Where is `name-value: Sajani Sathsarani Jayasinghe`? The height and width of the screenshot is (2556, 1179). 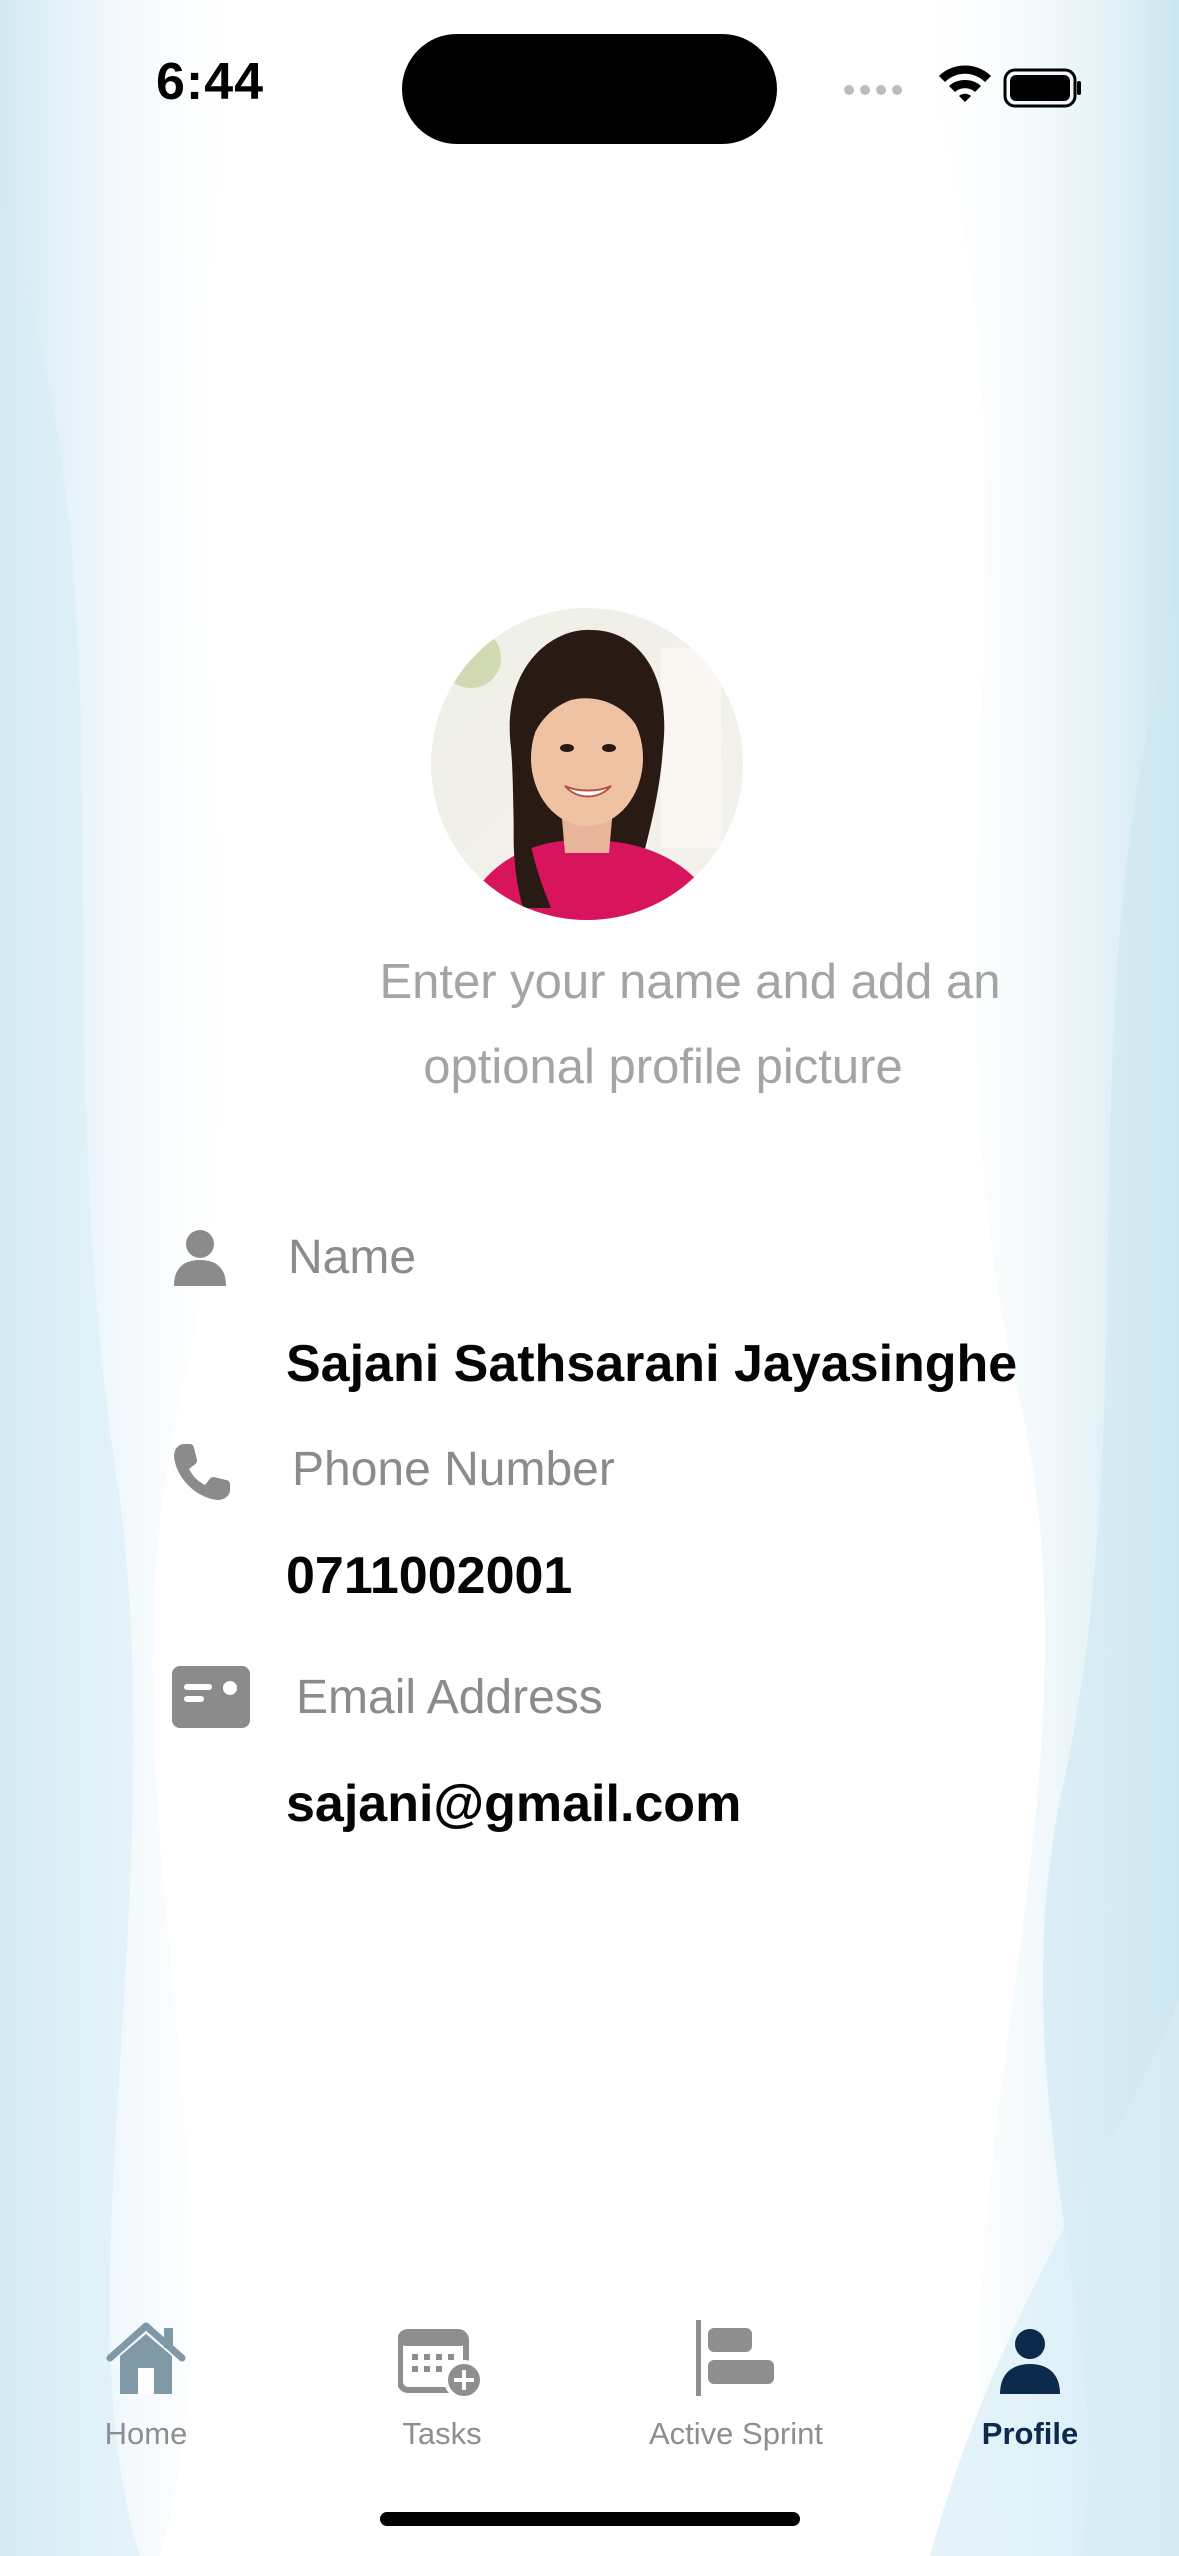 name-value: Sajani Sathsarani Jayasinghe is located at coordinates (651, 1364).